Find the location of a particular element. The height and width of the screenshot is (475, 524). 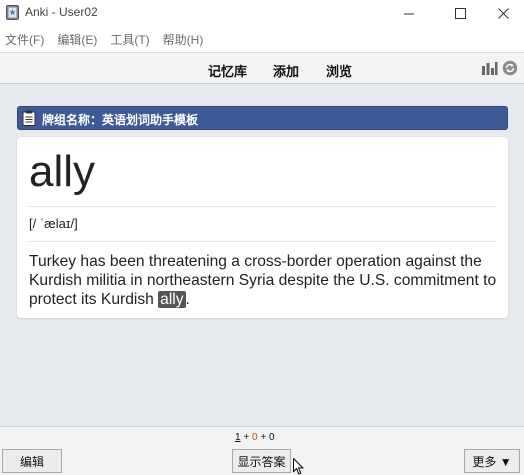

sync-icon is located at coordinates (510, 68).